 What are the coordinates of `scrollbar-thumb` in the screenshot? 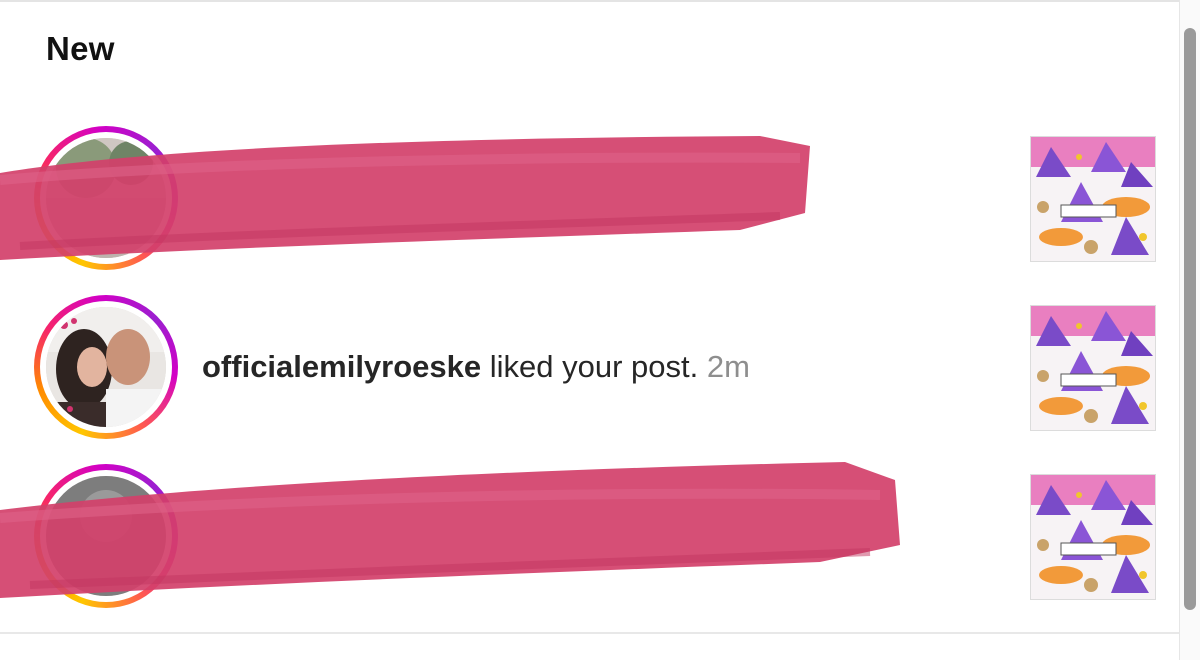 It's located at (1190, 319).